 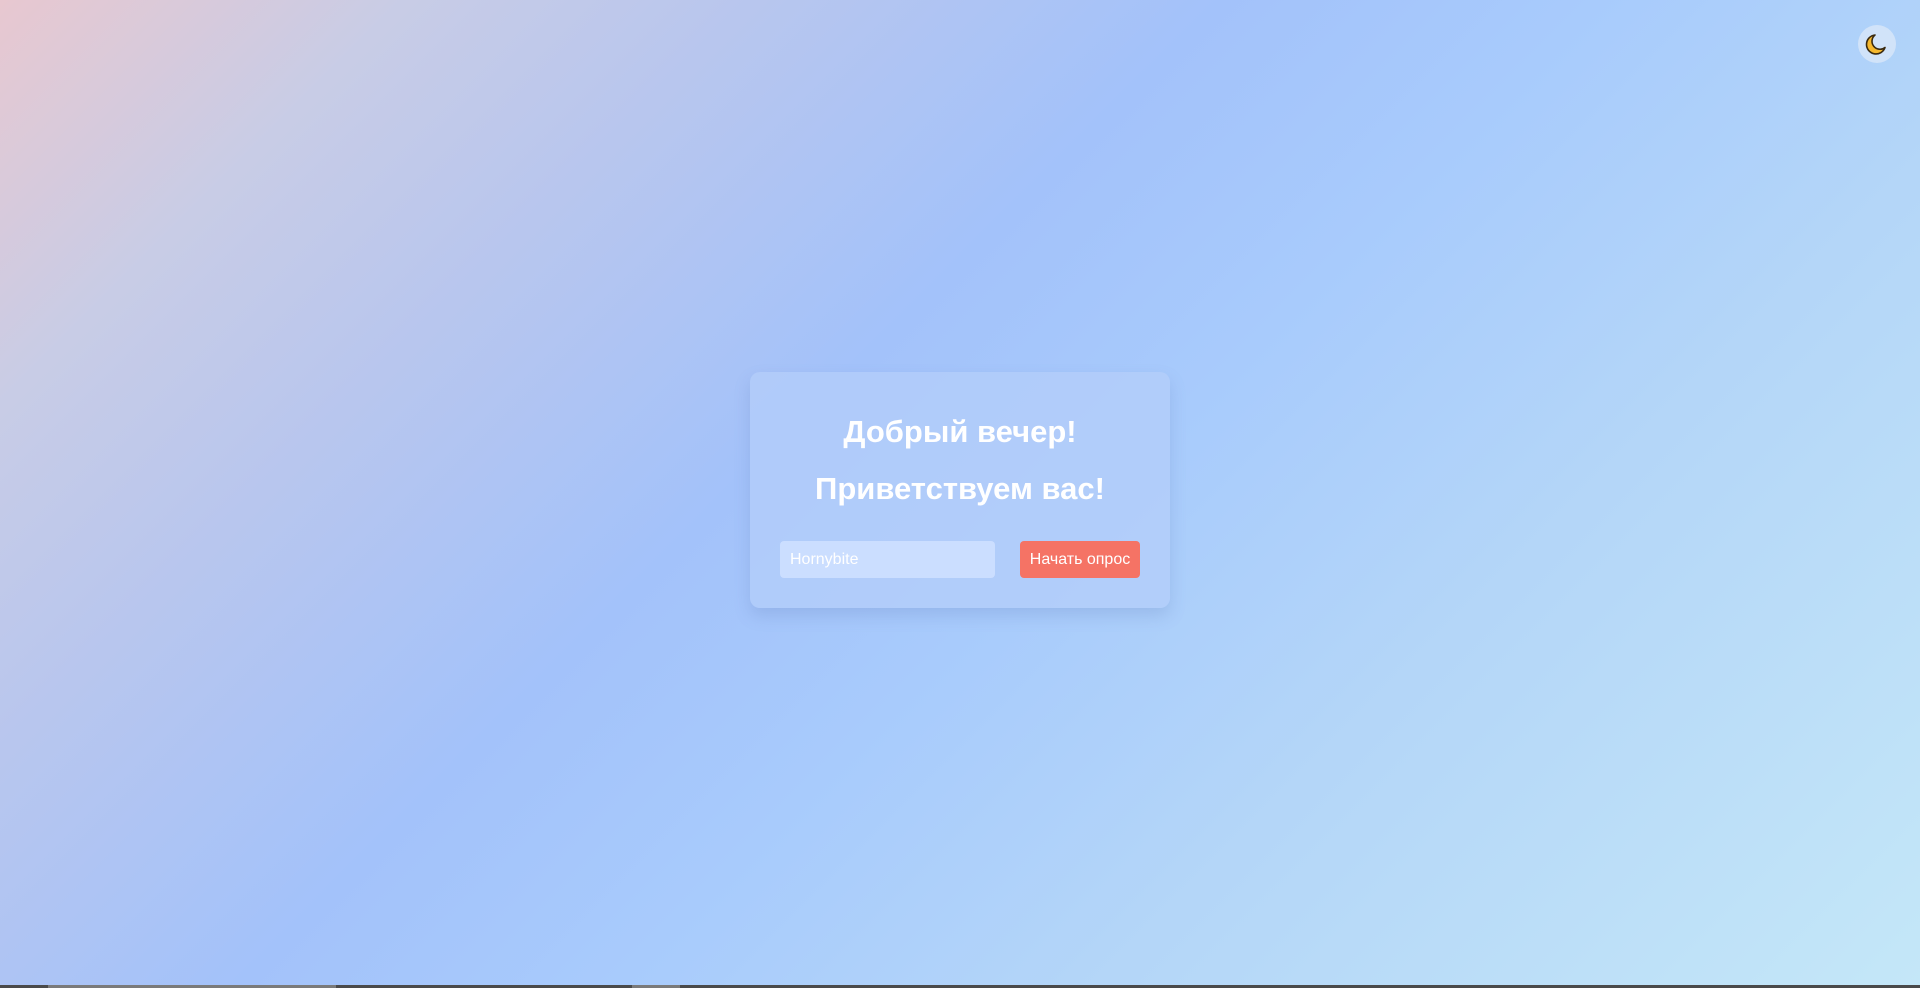 I want to click on name-input, so click(x=887, y=559).